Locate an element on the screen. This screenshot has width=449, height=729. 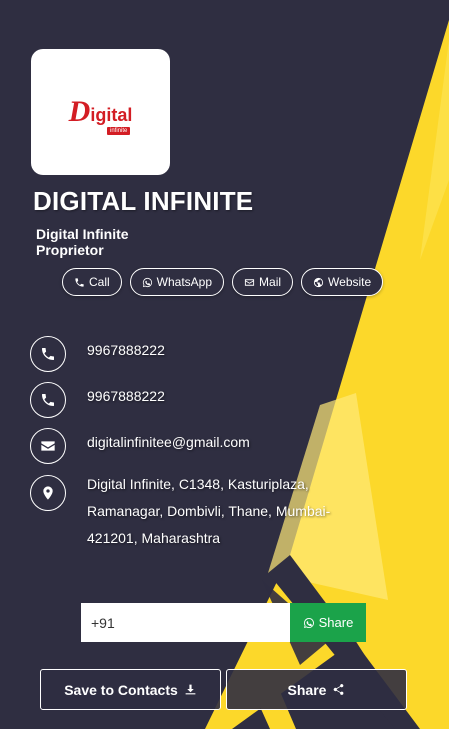
email-row: digitalinfinitee@gmail.com is located at coordinates (140, 446).